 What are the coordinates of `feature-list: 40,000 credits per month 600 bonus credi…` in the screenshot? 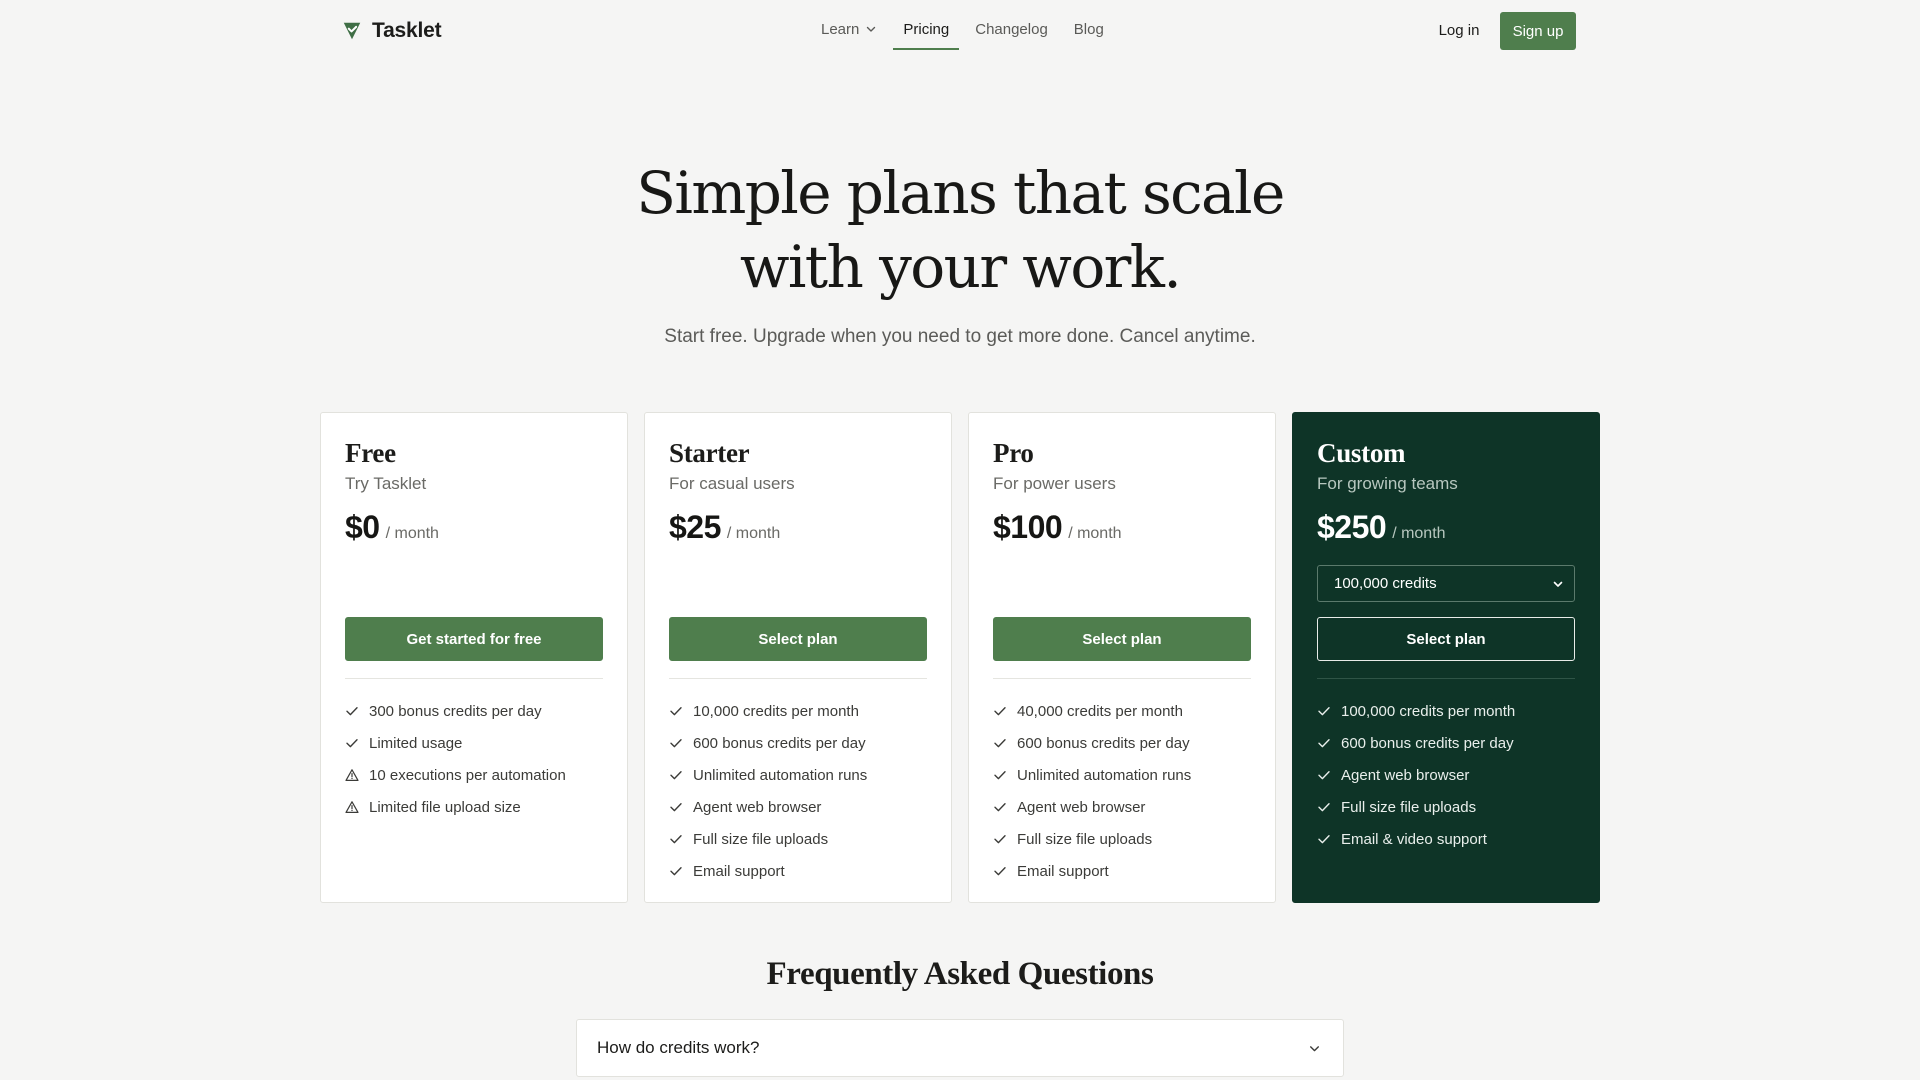 It's located at (1124, 791).